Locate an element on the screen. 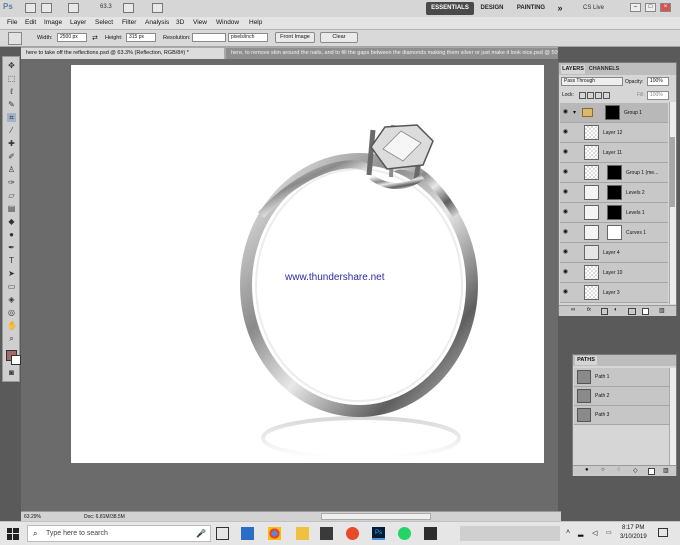  blend-mode-select: Pass Through is located at coordinates (592, 81).